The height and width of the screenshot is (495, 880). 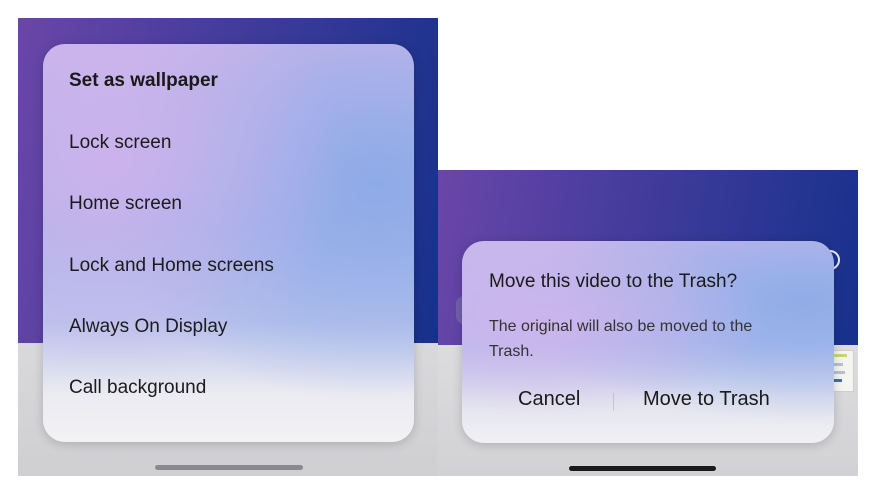 What do you see at coordinates (125, 204) in the screenshot?
I see `menu-item-home-screen: Home screen` at bounding box center [125, 204].